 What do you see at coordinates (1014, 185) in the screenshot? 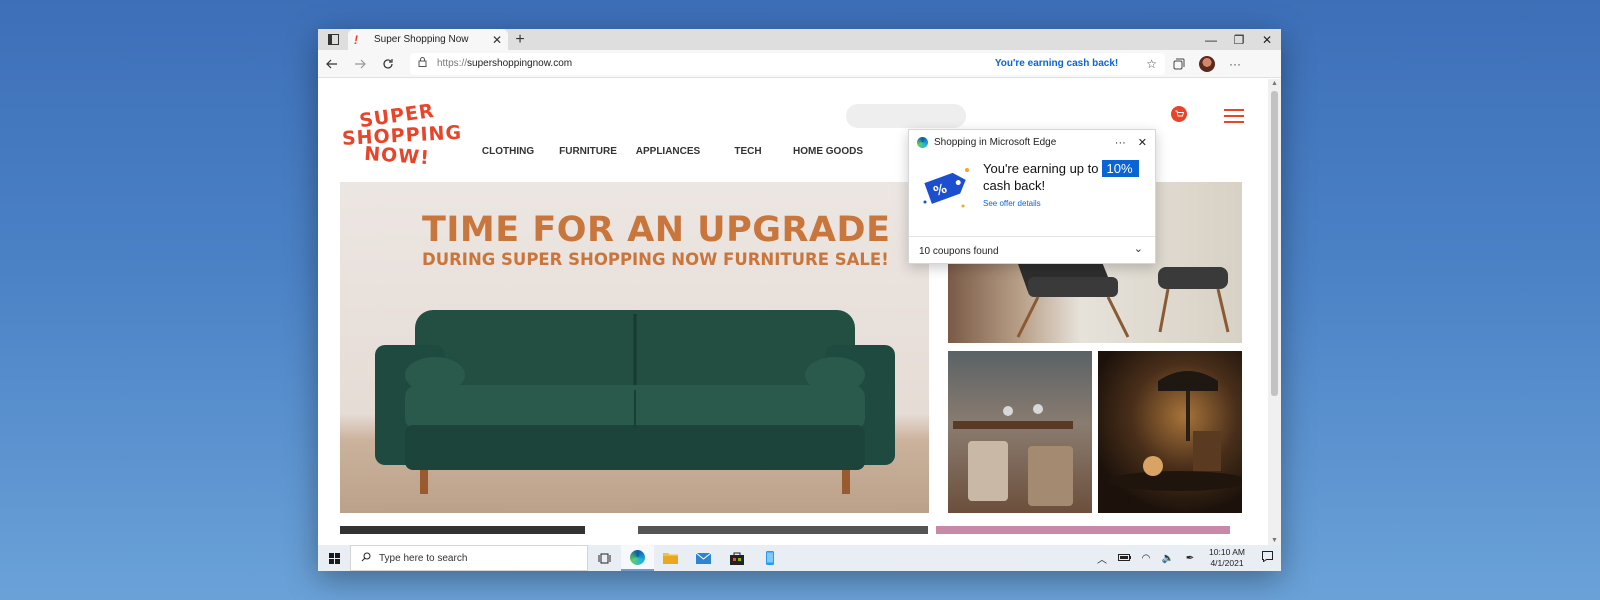
I see `offer-suffix: cash back!` at bounding box center [1014, 185].